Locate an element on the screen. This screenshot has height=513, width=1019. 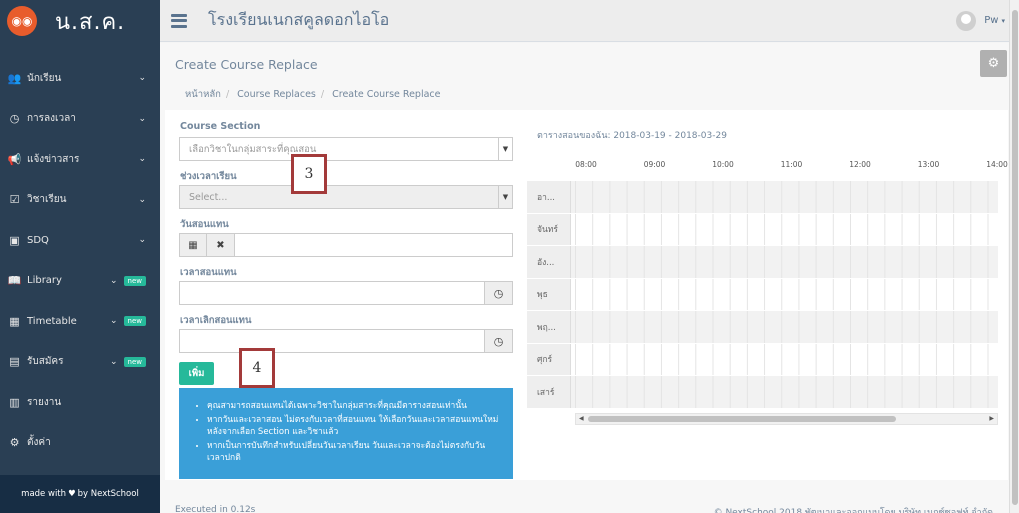
timetable-row: พุธ is located at coordinates (762, 294).